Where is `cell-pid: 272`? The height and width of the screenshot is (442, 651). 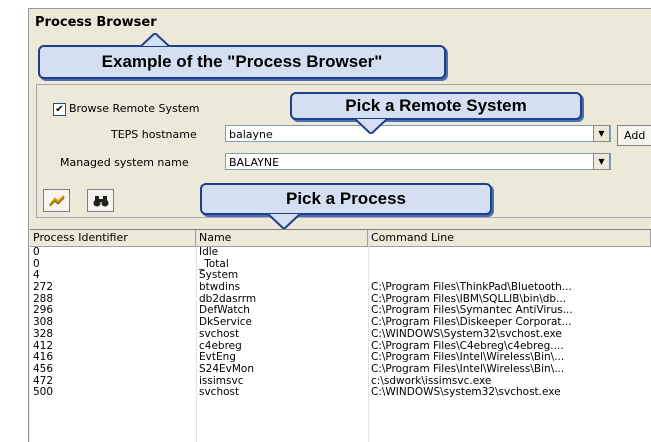 cell-pid: 272 is located at coordinates (43, 288).